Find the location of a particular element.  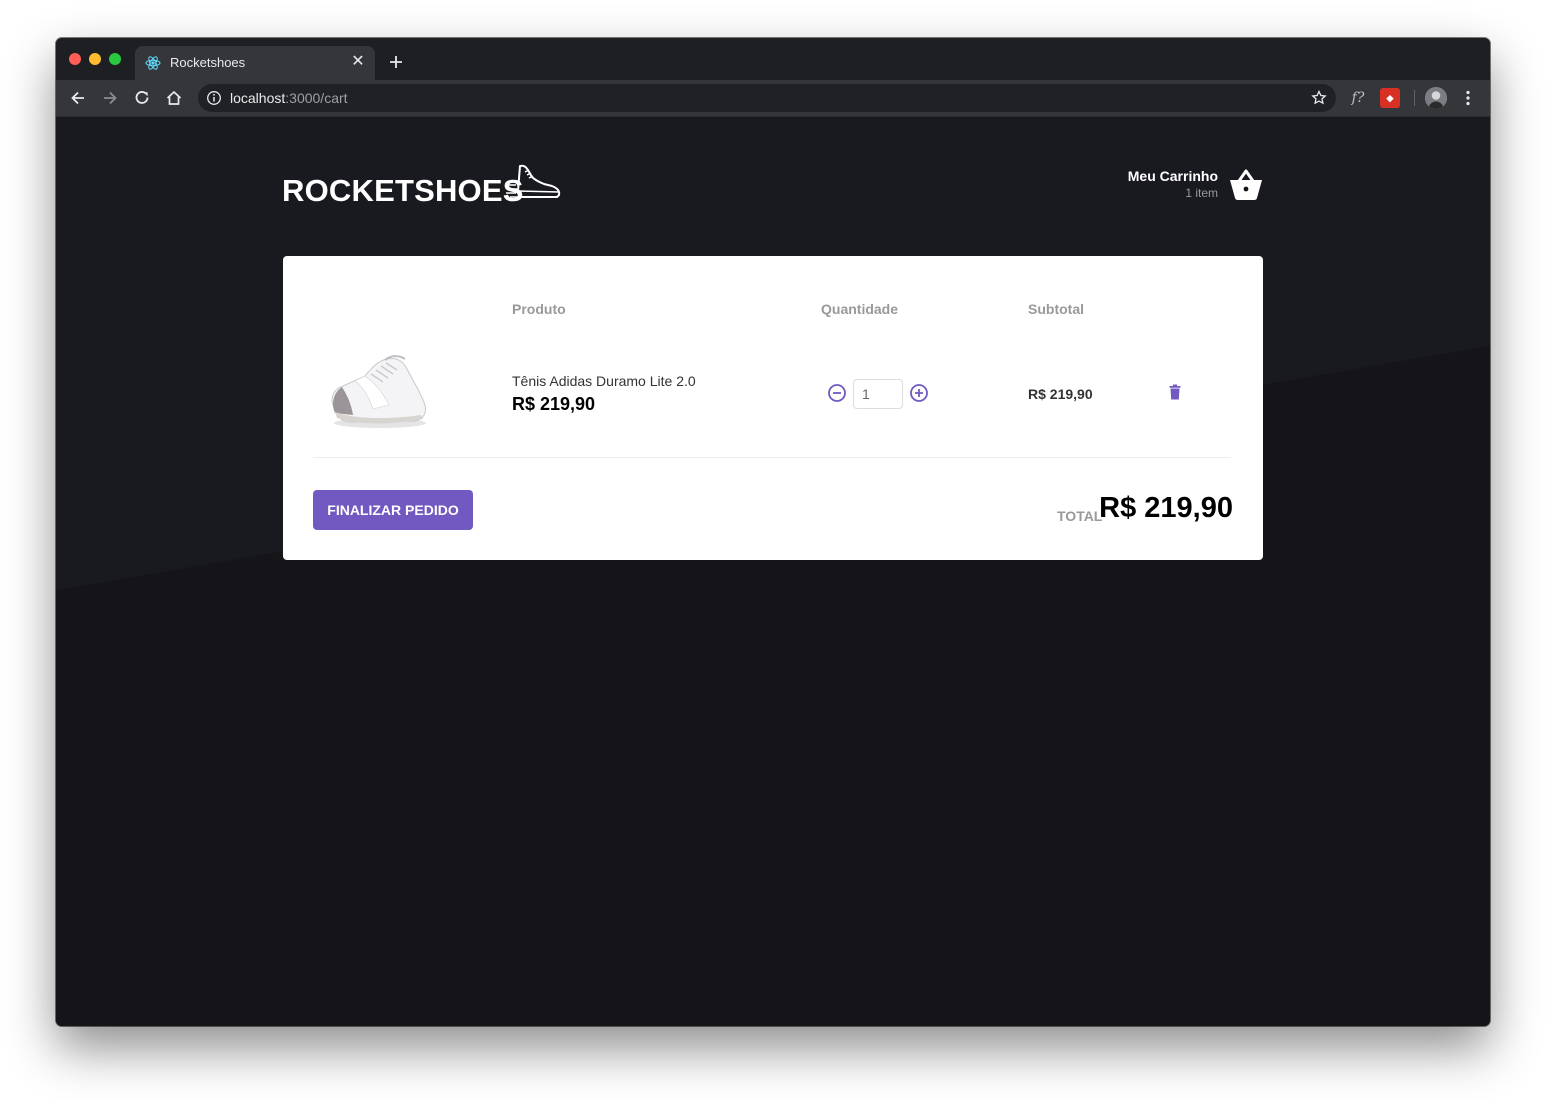

profile-avatar is located at coordinates (1436, 98).